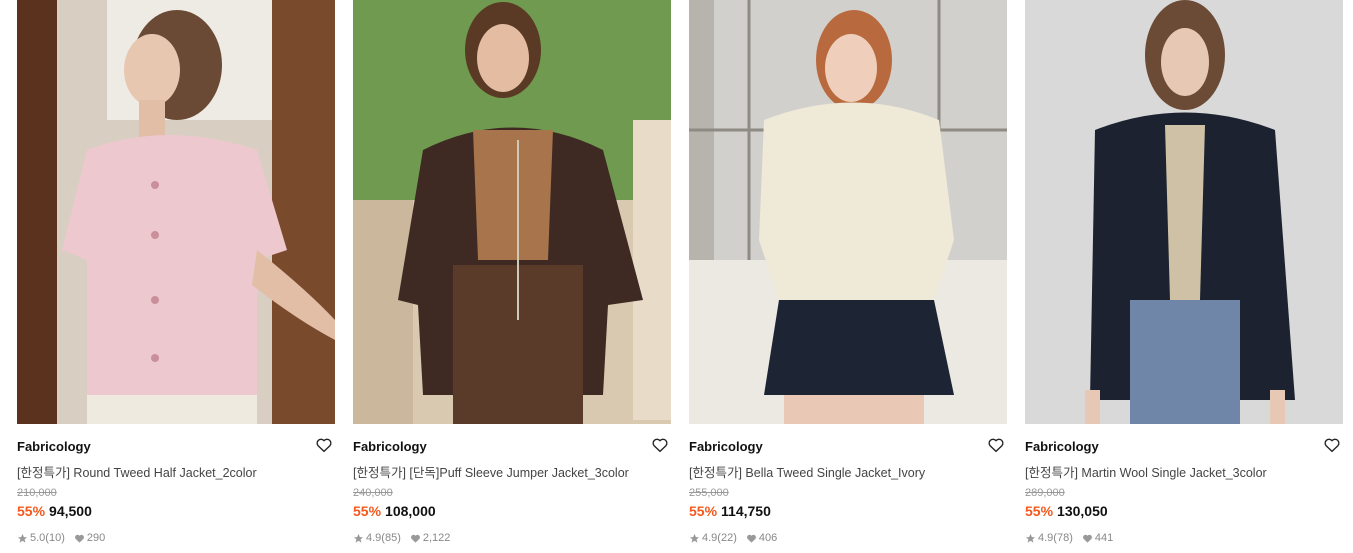 The width and height of the screenshot is (1353, 553). I want to click on product-name: [한정특가] Round Tweed Half Jacket_2color, so click(176, 471).